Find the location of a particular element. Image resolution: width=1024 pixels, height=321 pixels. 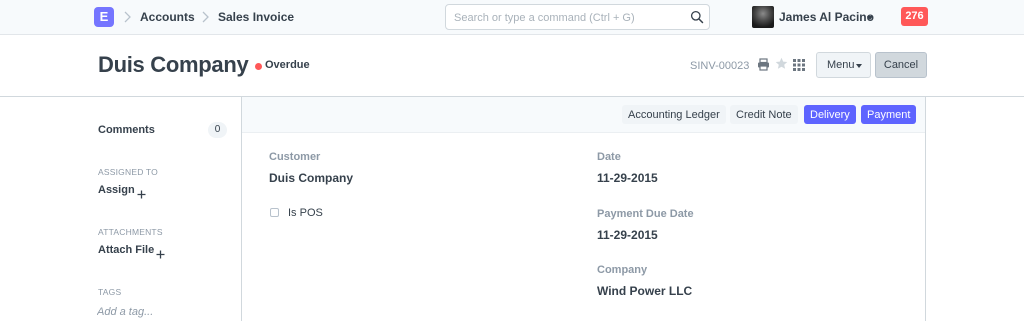

accounting-ledger-button: Accounting Ledger is located at coordinates (674, 114).